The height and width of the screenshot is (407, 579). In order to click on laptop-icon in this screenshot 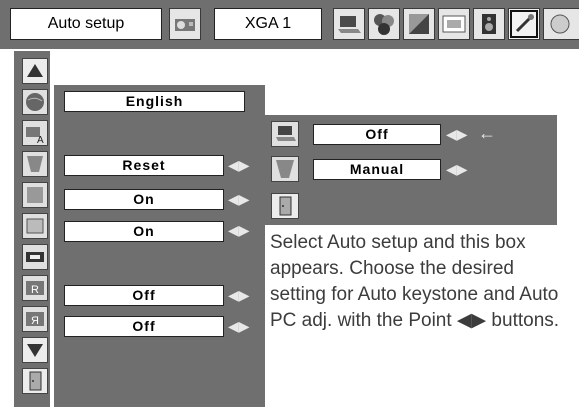, I will do `click(349, 24)`.